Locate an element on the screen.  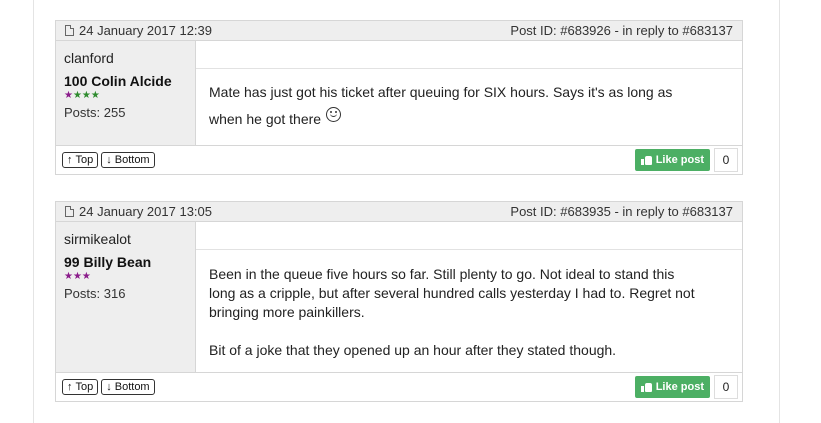
post-count: Posts: 255 is located at coordinates (95, 112).